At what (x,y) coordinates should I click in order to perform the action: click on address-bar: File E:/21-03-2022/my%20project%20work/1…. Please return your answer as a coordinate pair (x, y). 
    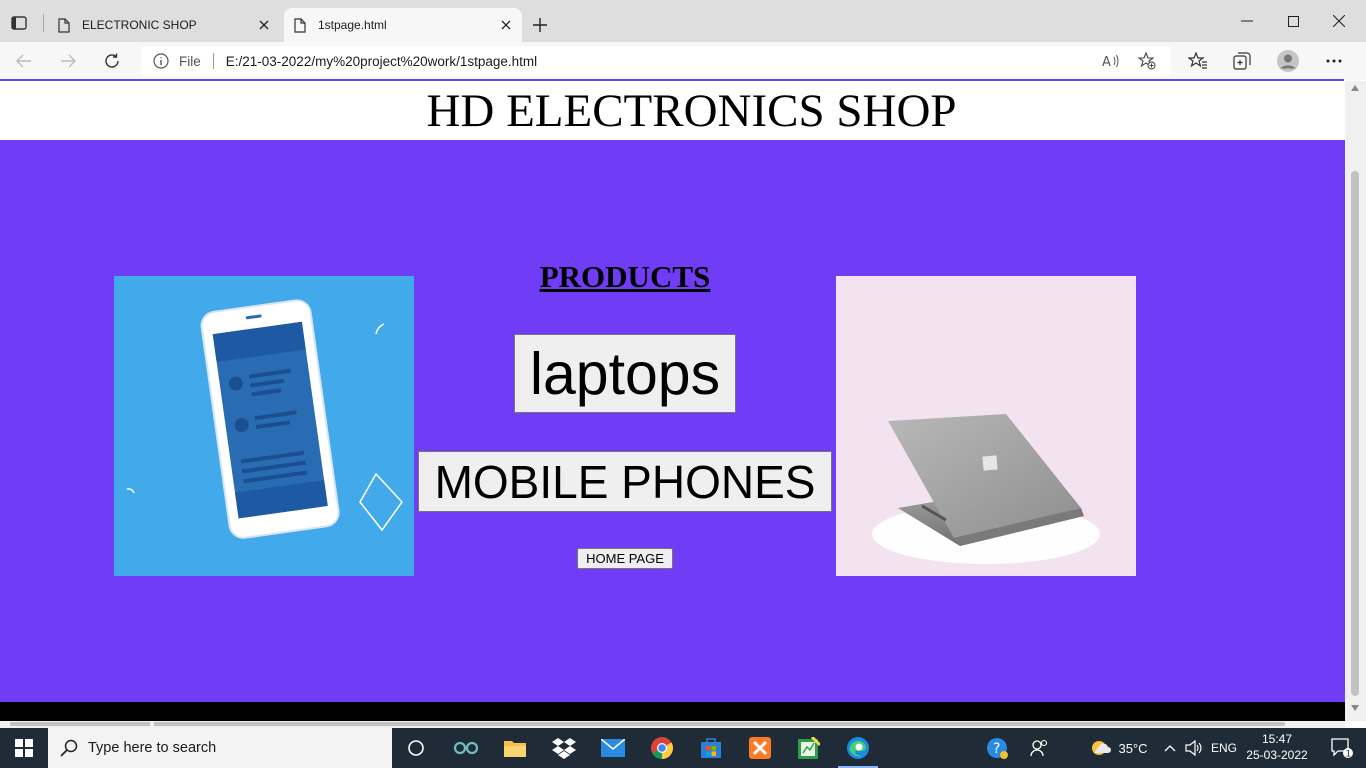
    Looking at the image, I should click on (656, 61).